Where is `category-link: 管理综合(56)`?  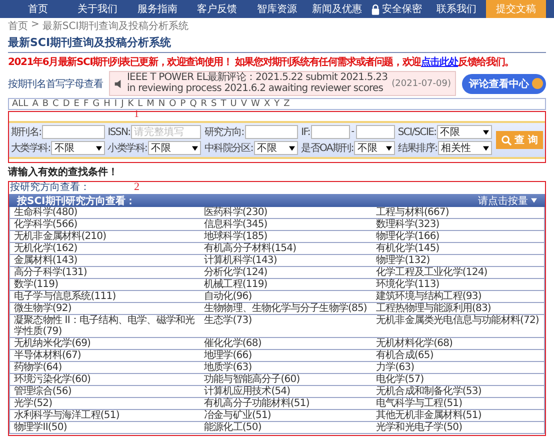
category-link: 管理综合(56) is located at coordinates (105, 391).